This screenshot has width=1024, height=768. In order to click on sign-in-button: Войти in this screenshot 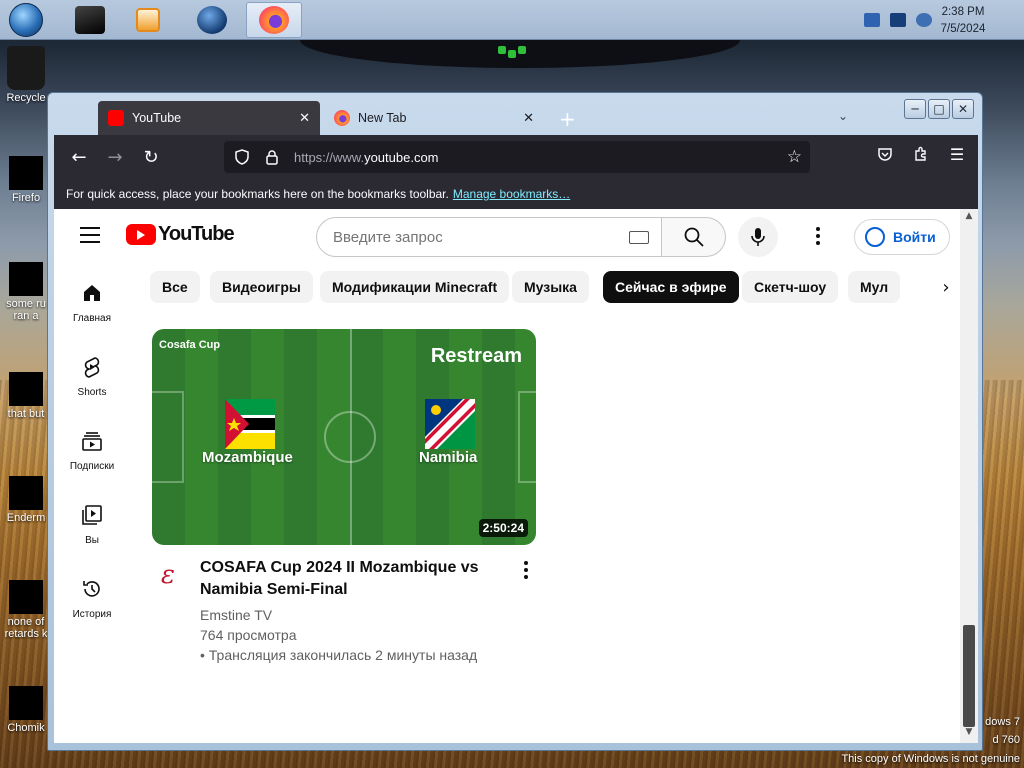, I will do `click(902, 237)`.